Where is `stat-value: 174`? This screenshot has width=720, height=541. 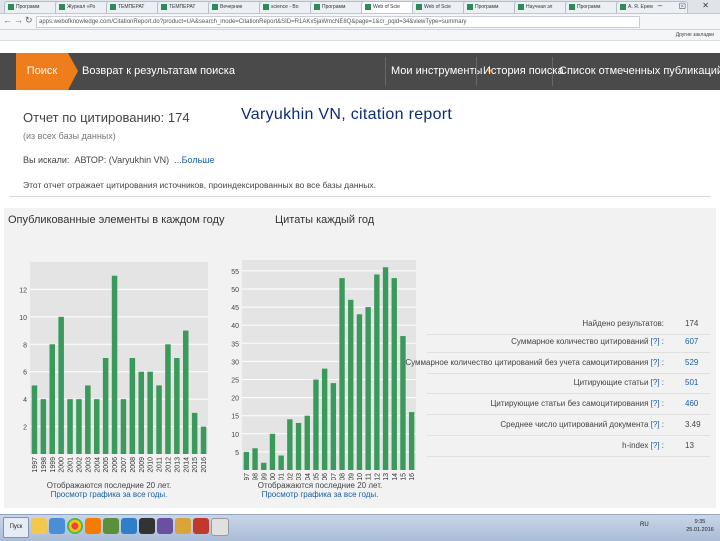
stat-value: 174 is located at coordinates (692, 323).